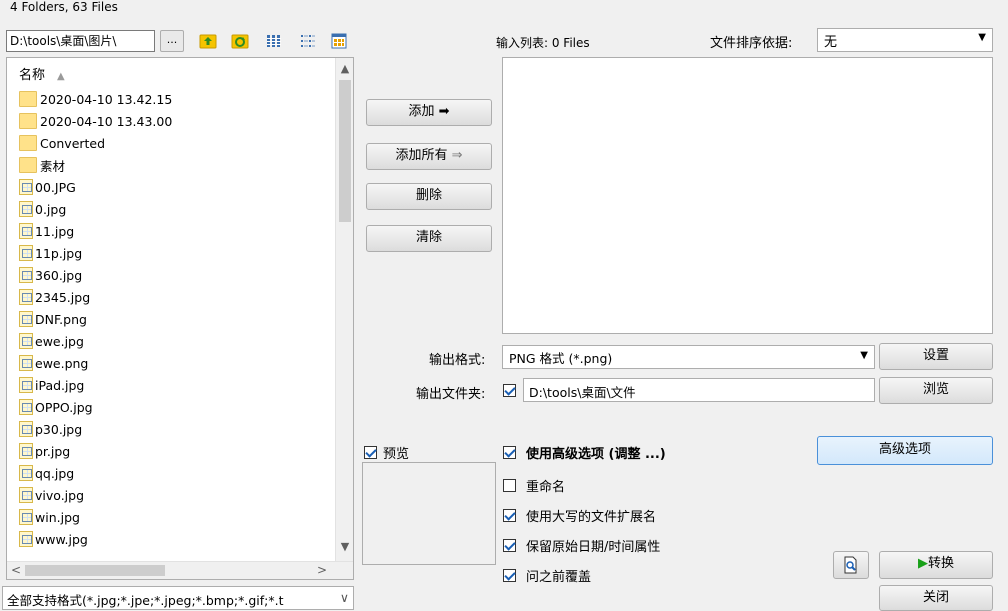 Image resolution: width=1008 pixels, height=611 pixels. Describe the element at coordinates (444, 111) in the screenshot. I see `arrow-right-icon: ➡` at that location.